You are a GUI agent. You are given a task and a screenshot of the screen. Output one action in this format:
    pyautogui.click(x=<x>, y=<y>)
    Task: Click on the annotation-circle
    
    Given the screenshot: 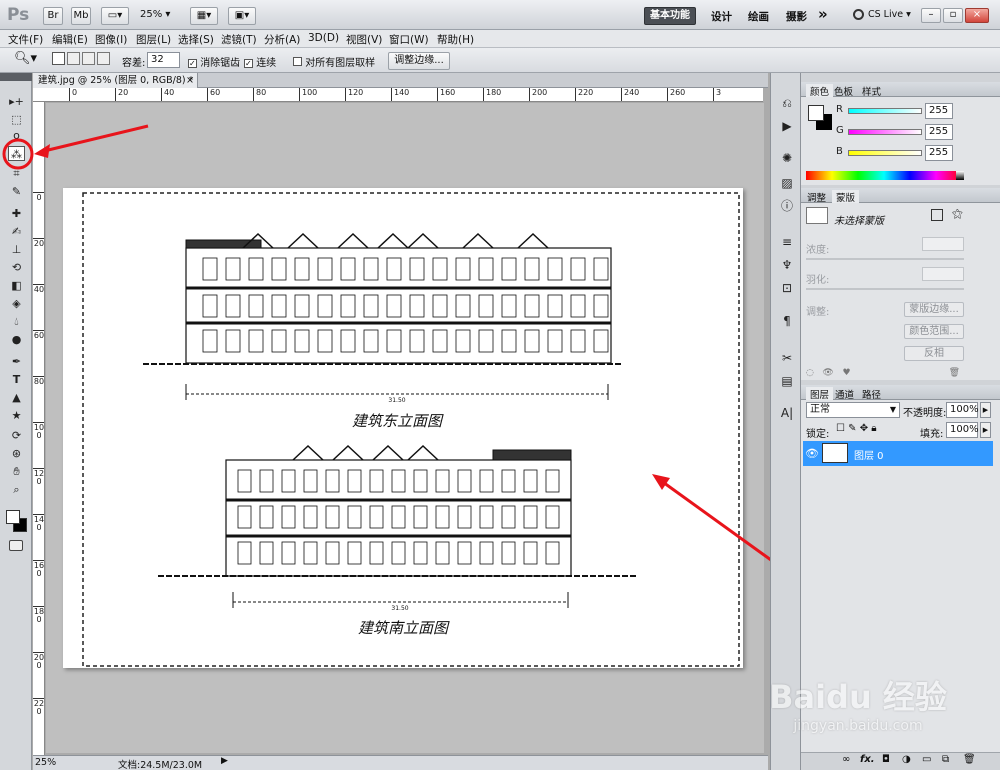 What is the action you would take?
    pyautogui.click(x=18, y=154)
    